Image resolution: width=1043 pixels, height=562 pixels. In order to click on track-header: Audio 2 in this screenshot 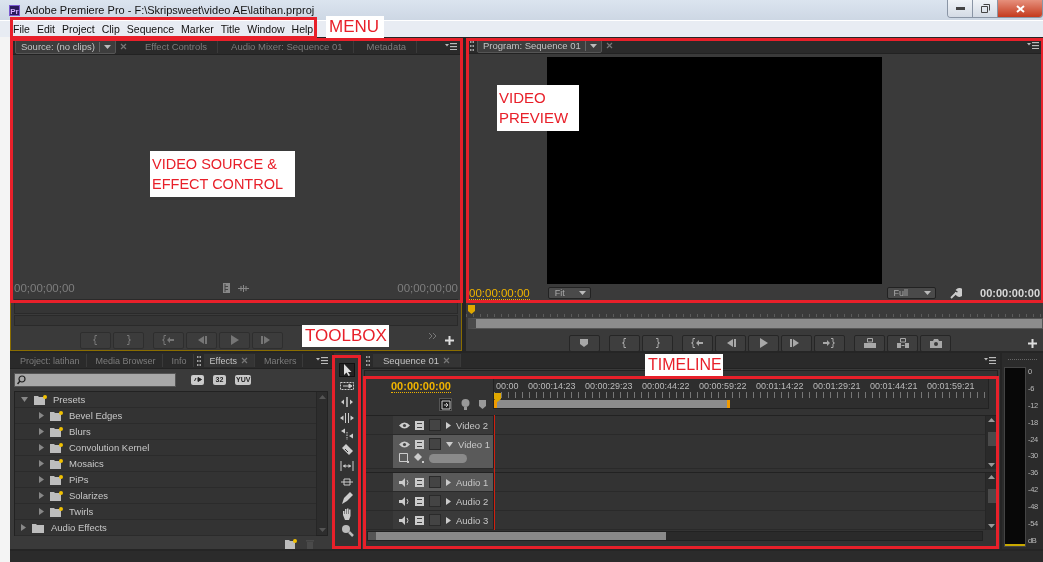, I will do `click(443, 501)`.